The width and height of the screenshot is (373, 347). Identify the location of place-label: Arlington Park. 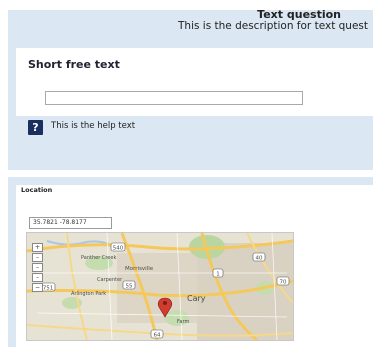
(88, 294).